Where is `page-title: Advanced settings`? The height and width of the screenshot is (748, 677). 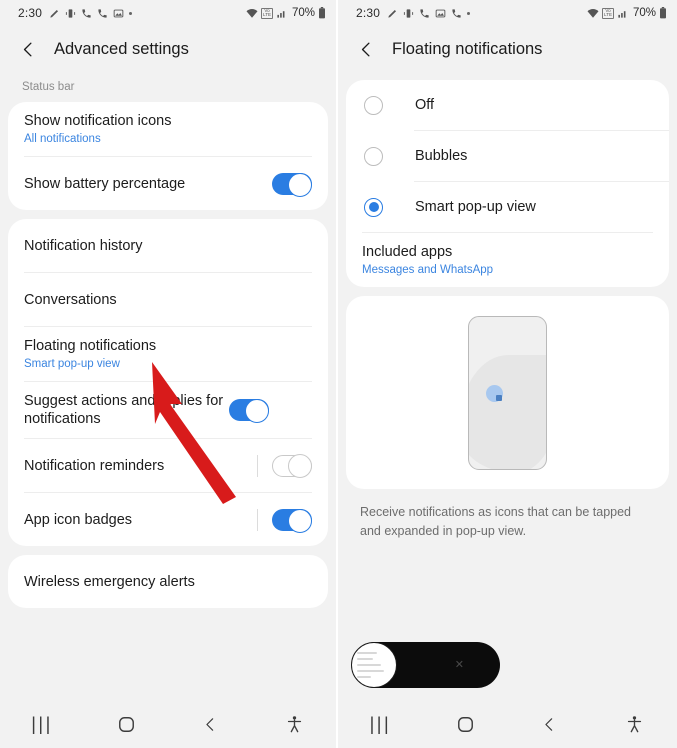
page-title: Advanced settings is located at coordinates (121, 48).